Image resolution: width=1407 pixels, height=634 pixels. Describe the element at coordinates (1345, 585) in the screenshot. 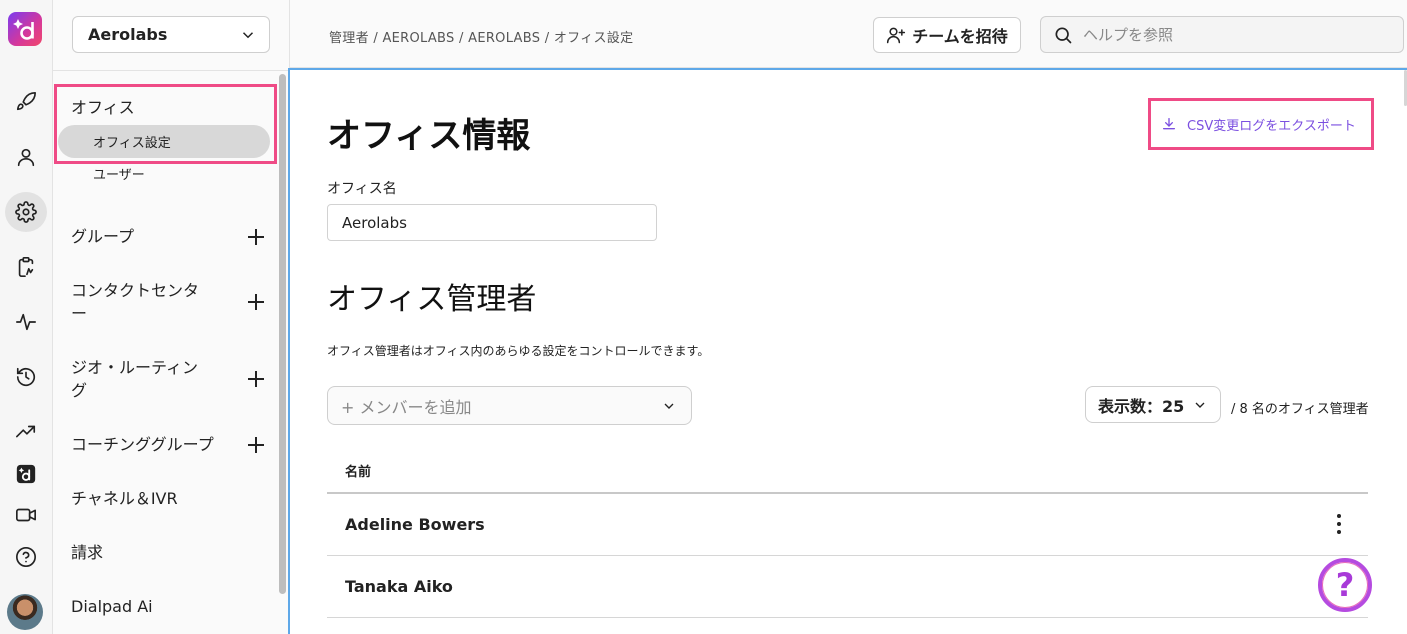

I see `help-fab-button: ?` at that location.